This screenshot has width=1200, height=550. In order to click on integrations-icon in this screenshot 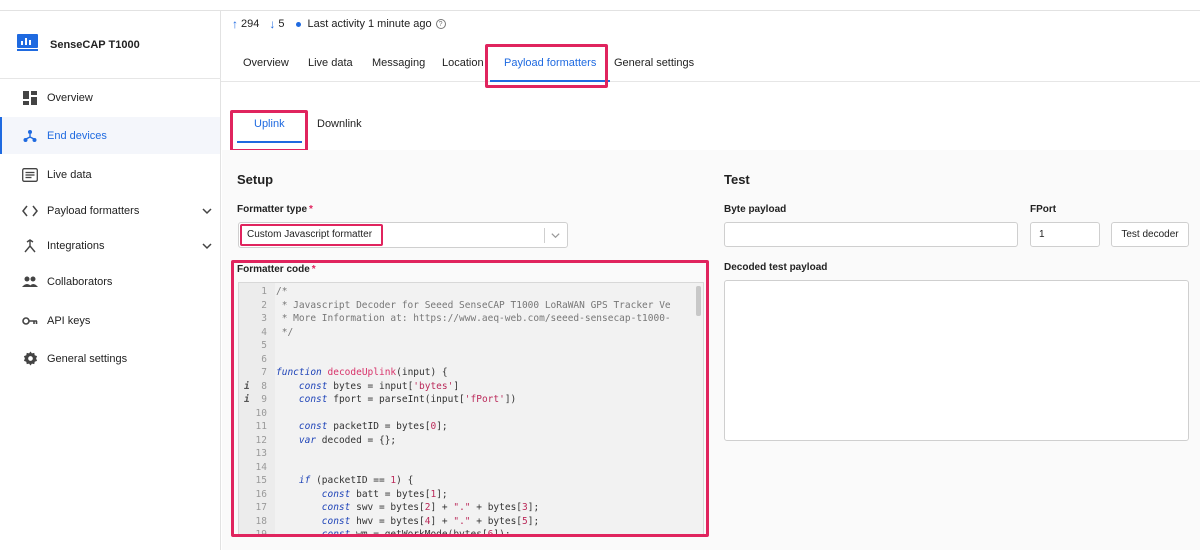, I will do `click(30, 246)`.